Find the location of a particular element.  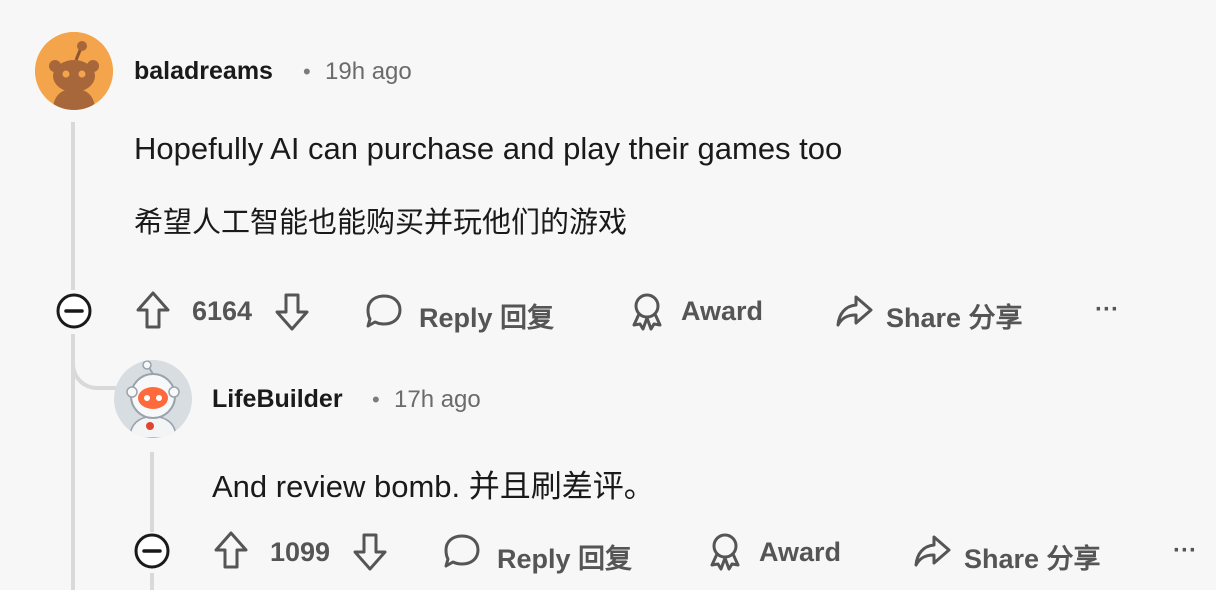

username: LifeBuilder is located at coordinates (277, 399).